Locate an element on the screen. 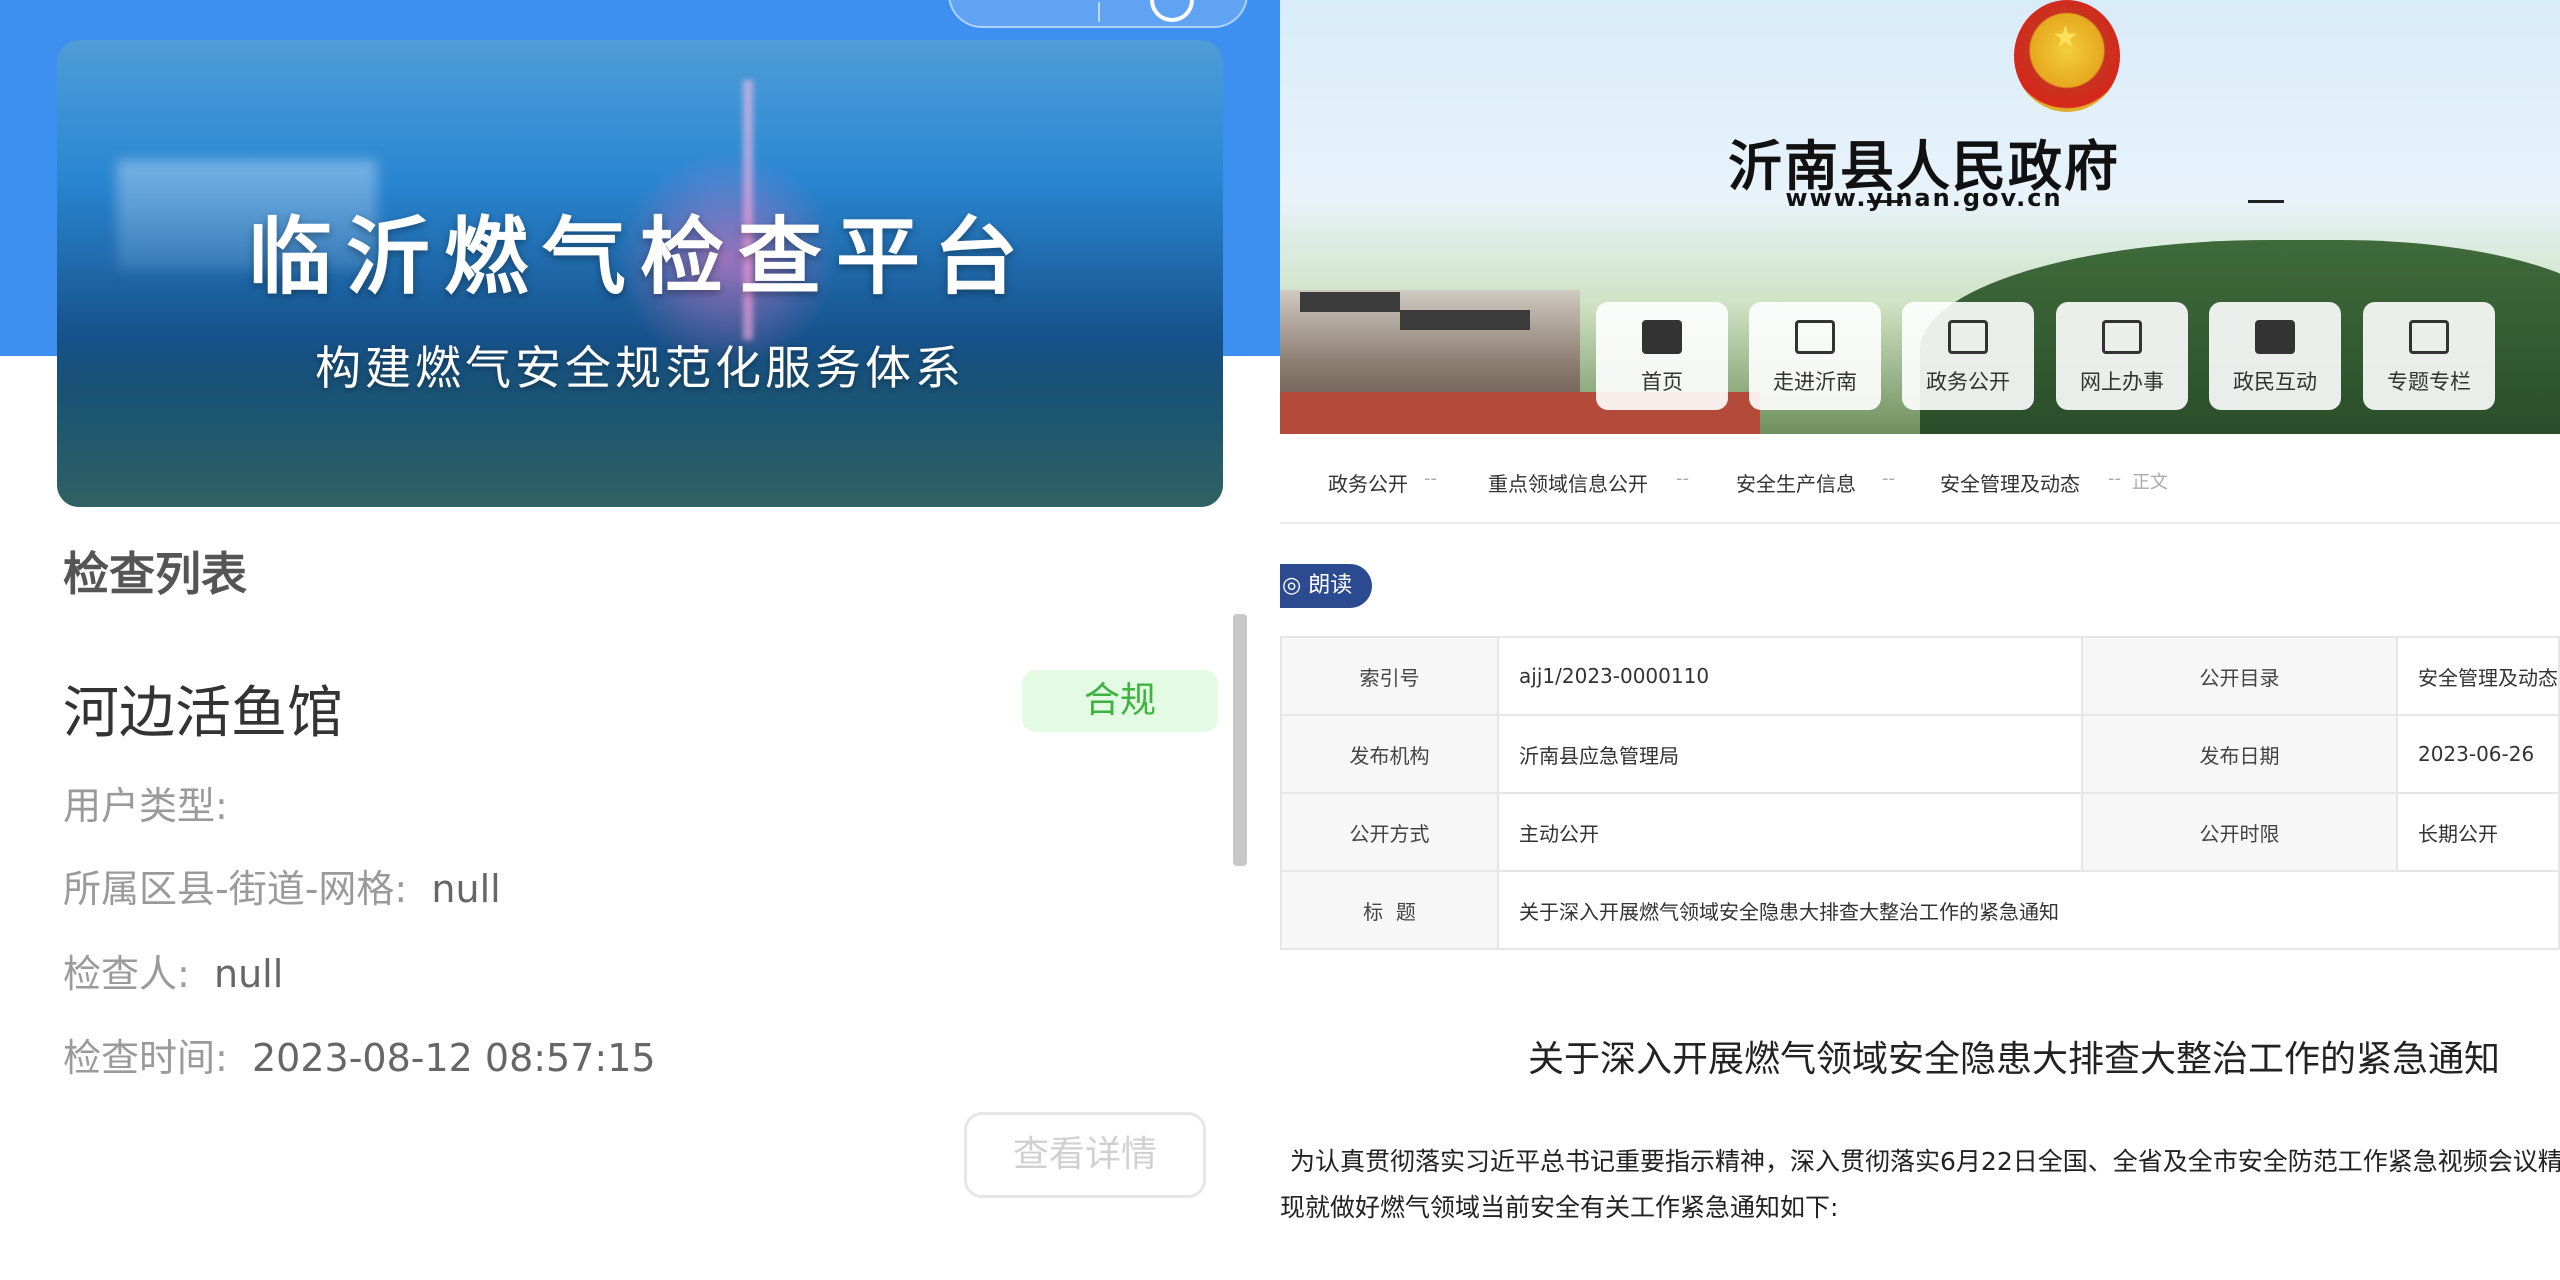  field-label: 所属区县-街道-网格: is located at coordinates (235, 889).